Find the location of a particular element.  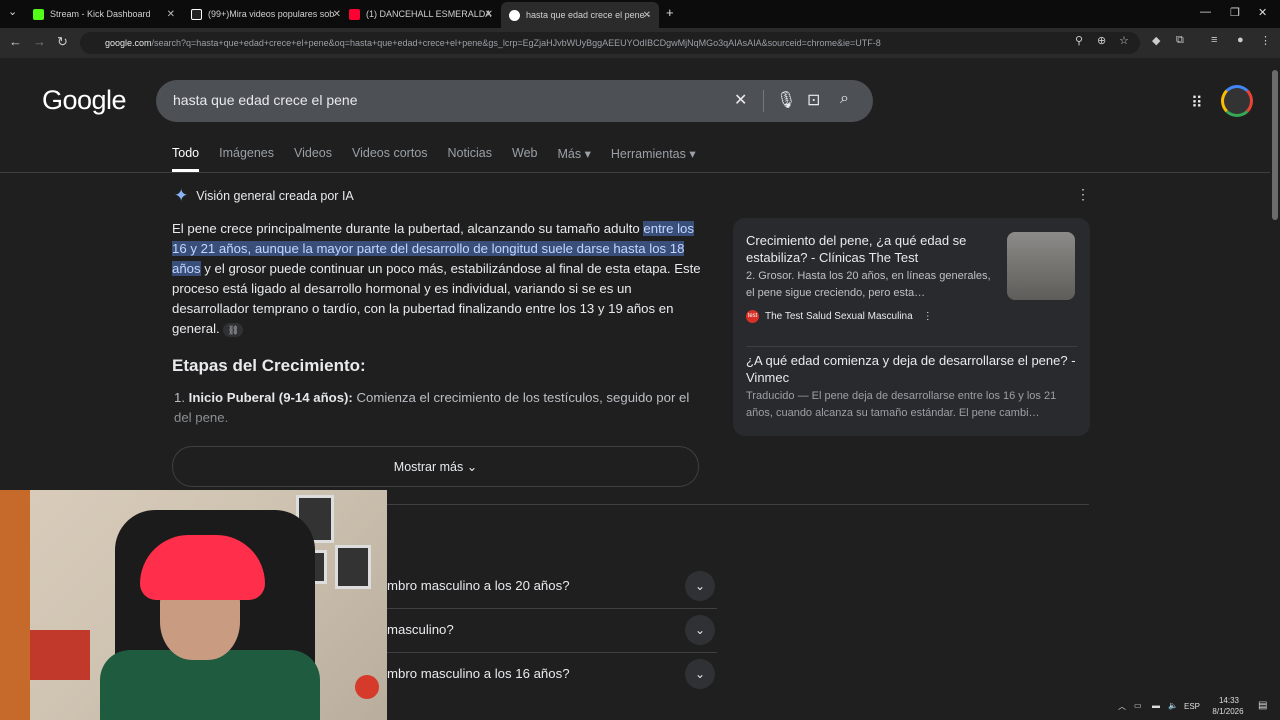

ball is located at coordinates (367, 687).